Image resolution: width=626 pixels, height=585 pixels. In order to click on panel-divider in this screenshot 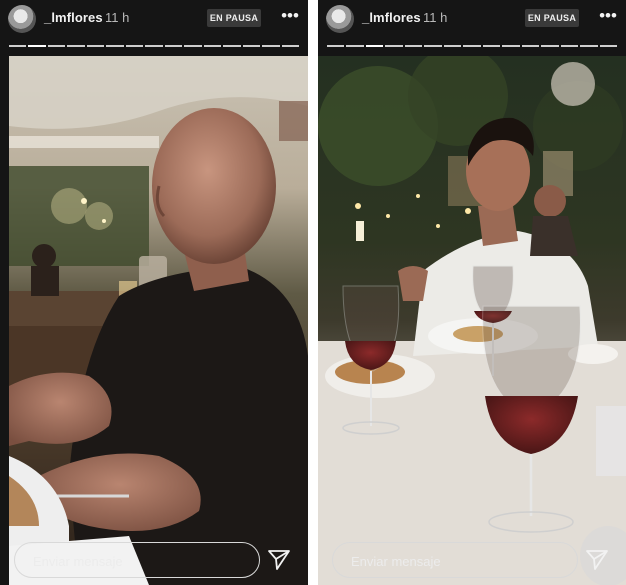, I will do `click(313, 292)`.